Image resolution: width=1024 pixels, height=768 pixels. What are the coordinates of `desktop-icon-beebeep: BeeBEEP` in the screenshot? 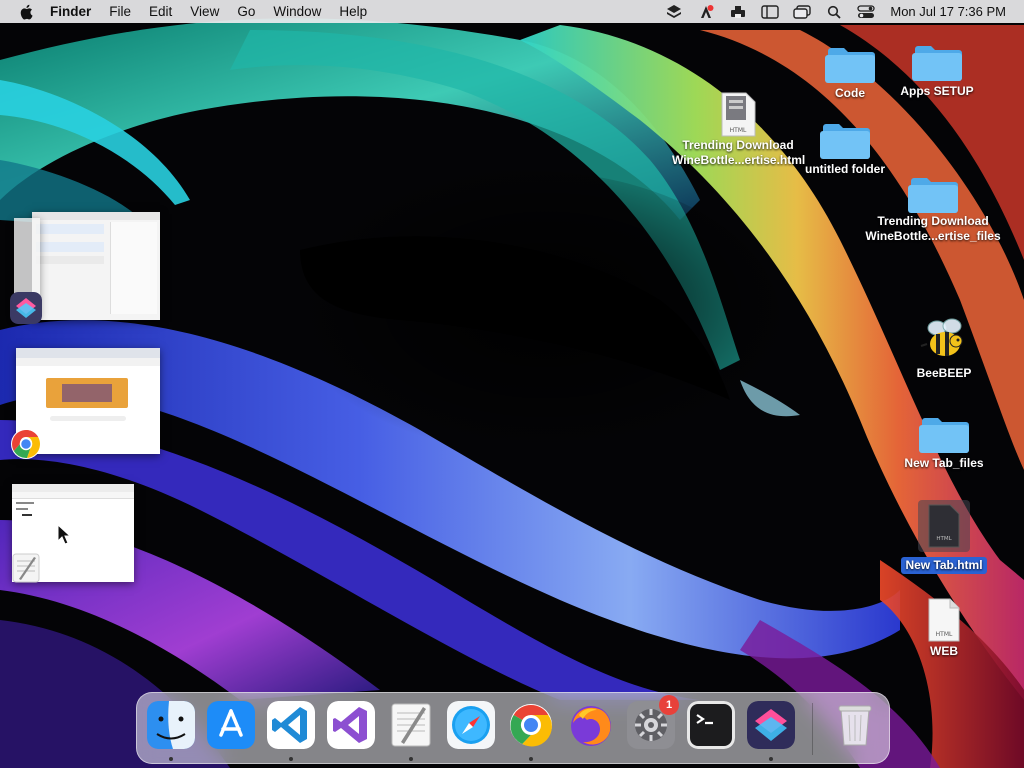 It's located at (944, 349).